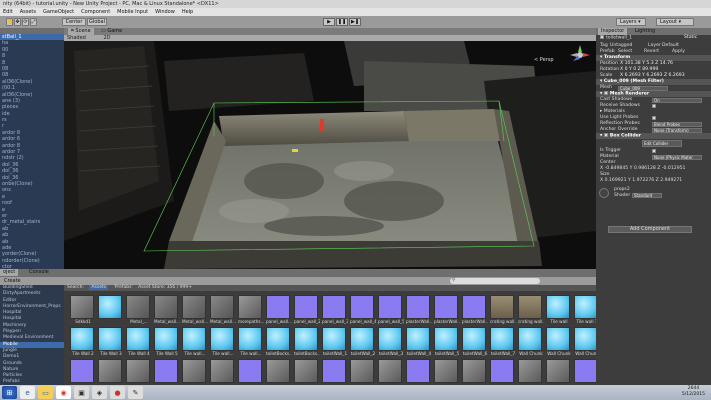 This screenshot has height=400, width=711. What do you see at coordinates (33, 22) in the screenshot?
I see `scale-tool-icon: ⤢` at bounding box center [33, 22].